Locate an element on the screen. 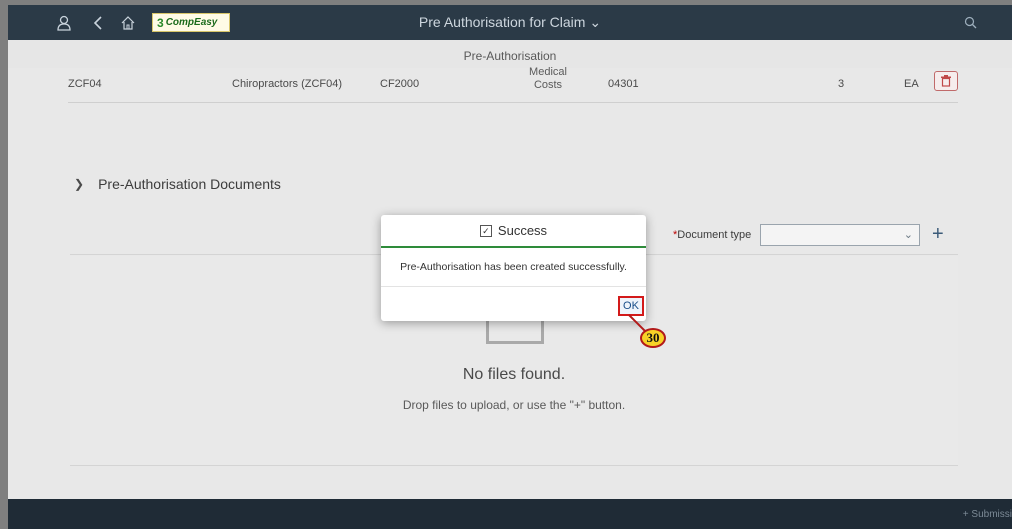  company-logo: 3 CompEasy is located at coordinates (191, 22).